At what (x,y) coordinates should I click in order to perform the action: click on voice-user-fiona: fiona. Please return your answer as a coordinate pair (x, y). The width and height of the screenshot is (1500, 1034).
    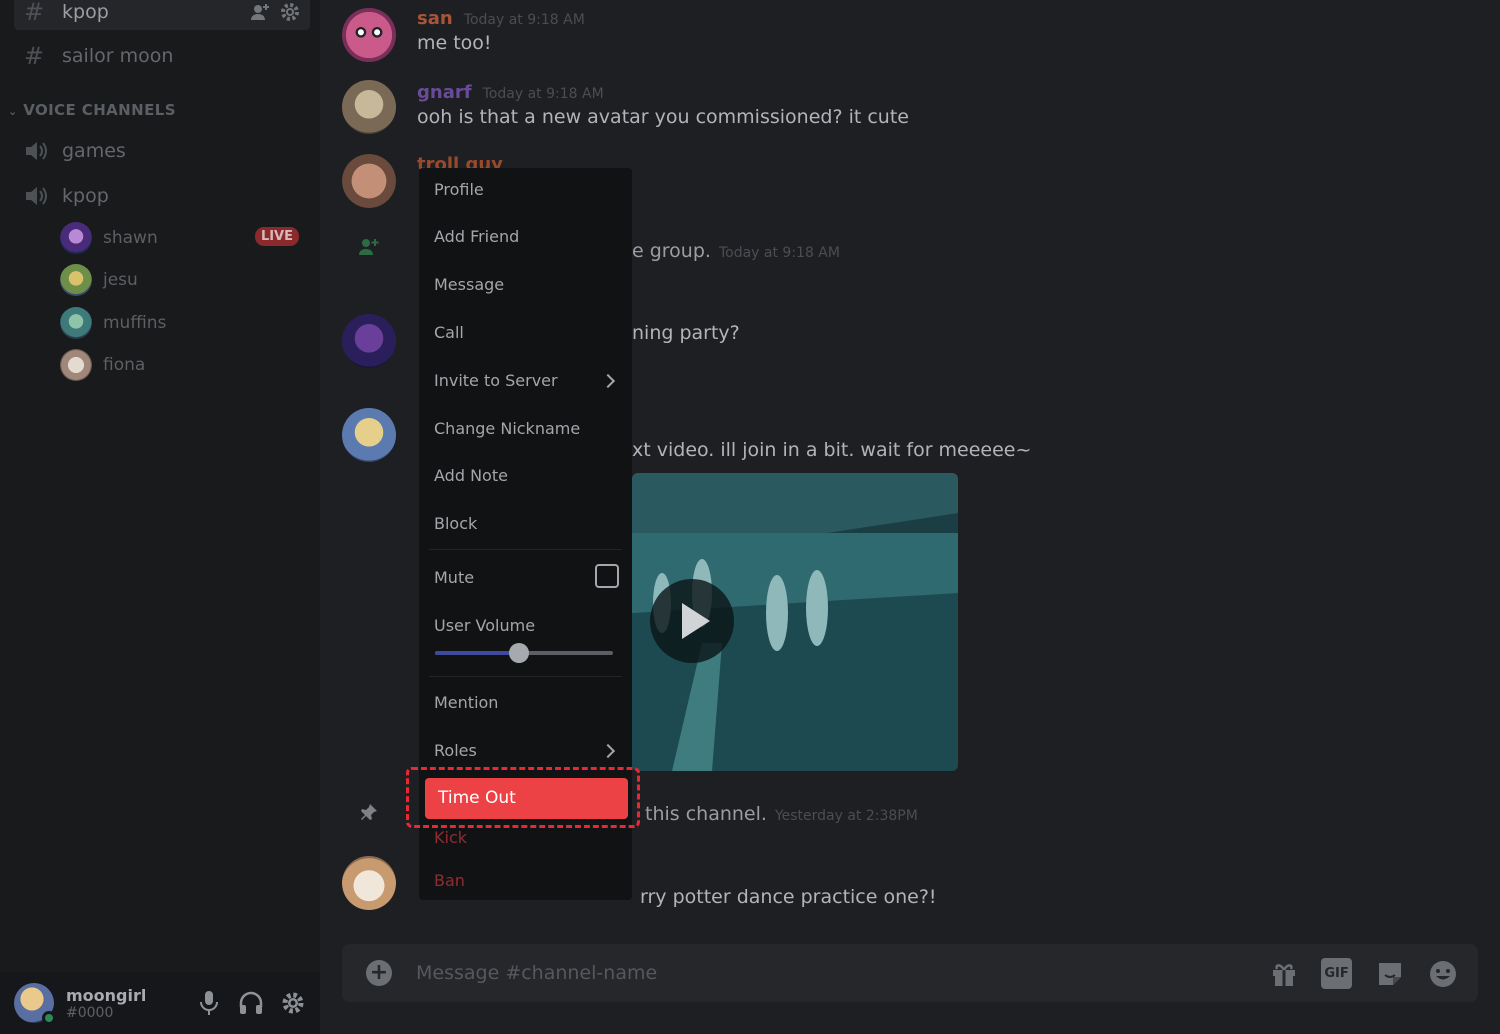
    Looking at the image, I should click on (185, 365).